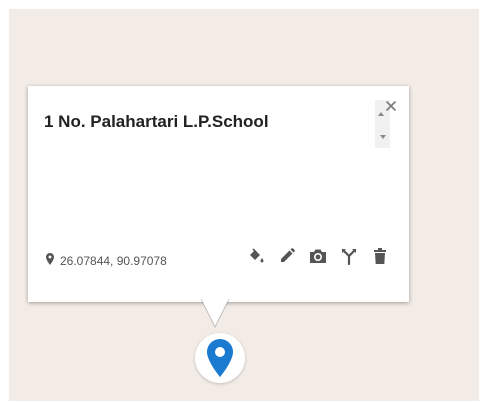  I want to click on trash-icon, so click(380, 256).